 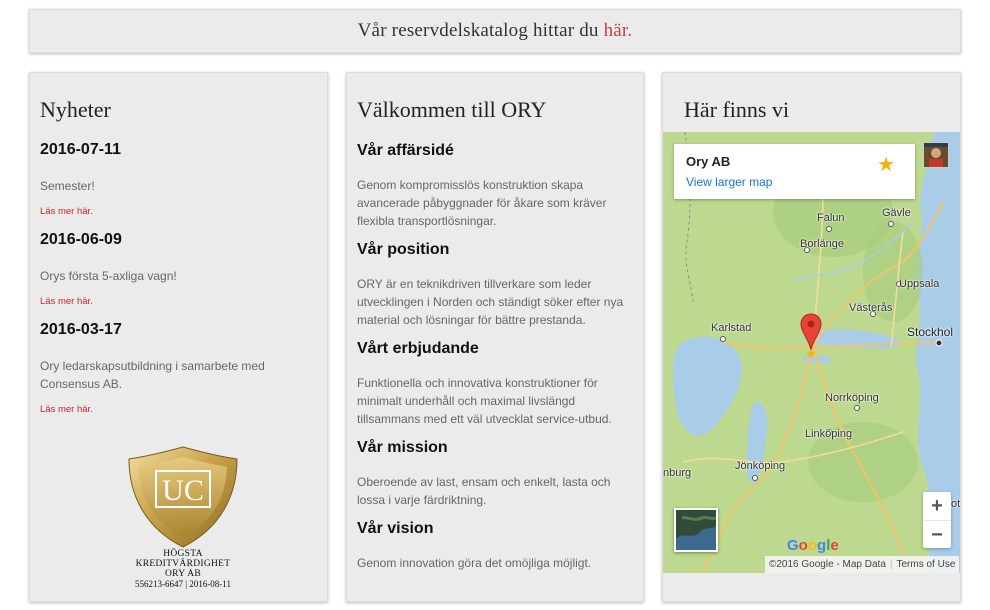 I want to click on uc-shield-icon: UC, so click(x=183, y=497).